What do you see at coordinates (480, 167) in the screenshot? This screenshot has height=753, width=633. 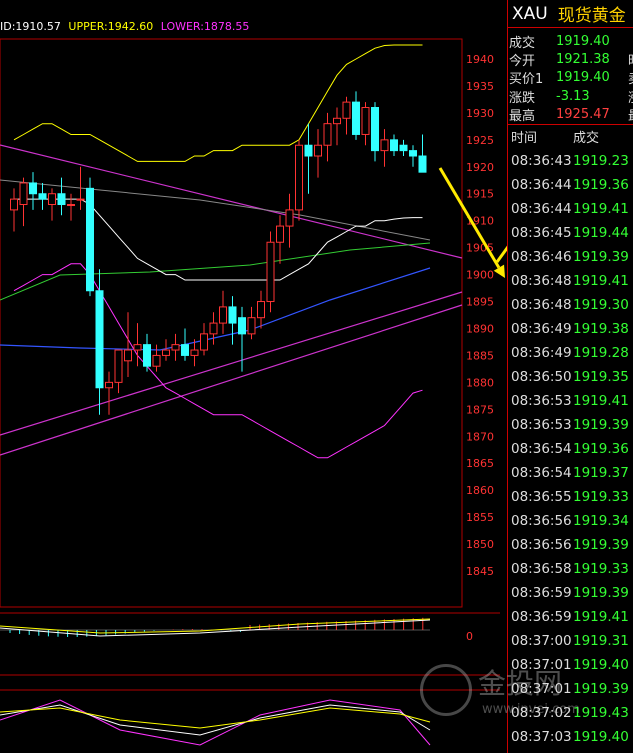 I see `y-tick-label: 1920` at bounding box center [480, 167].